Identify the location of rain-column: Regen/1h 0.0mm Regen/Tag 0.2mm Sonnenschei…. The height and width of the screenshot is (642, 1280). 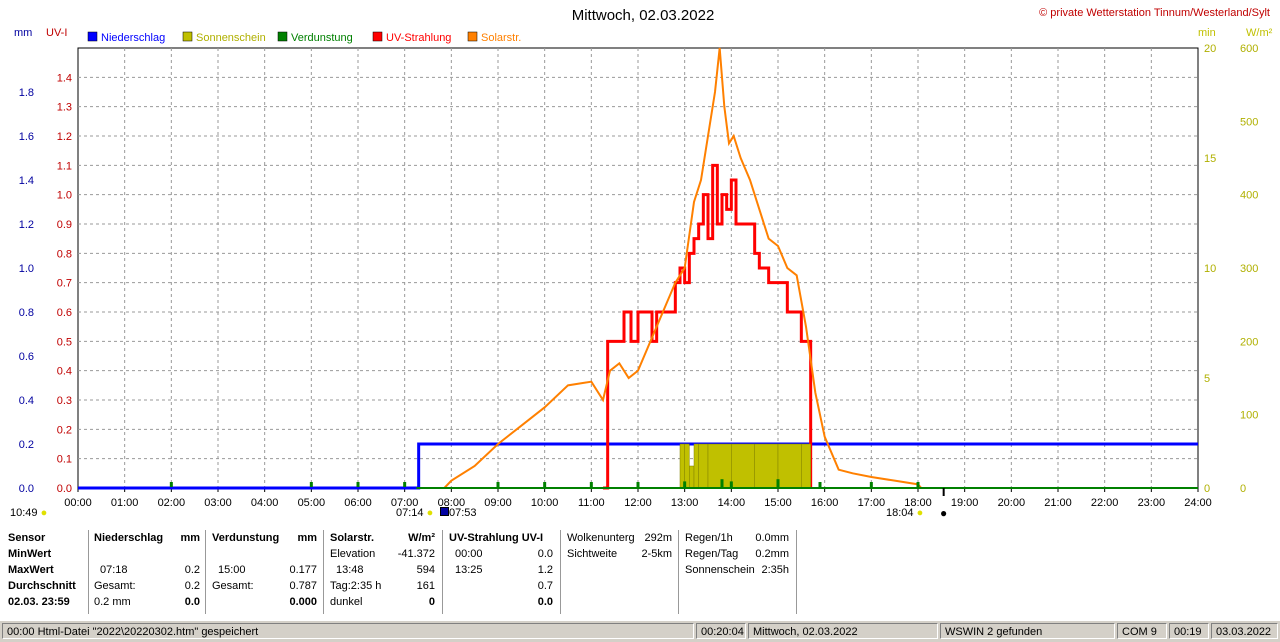
(737, 554).